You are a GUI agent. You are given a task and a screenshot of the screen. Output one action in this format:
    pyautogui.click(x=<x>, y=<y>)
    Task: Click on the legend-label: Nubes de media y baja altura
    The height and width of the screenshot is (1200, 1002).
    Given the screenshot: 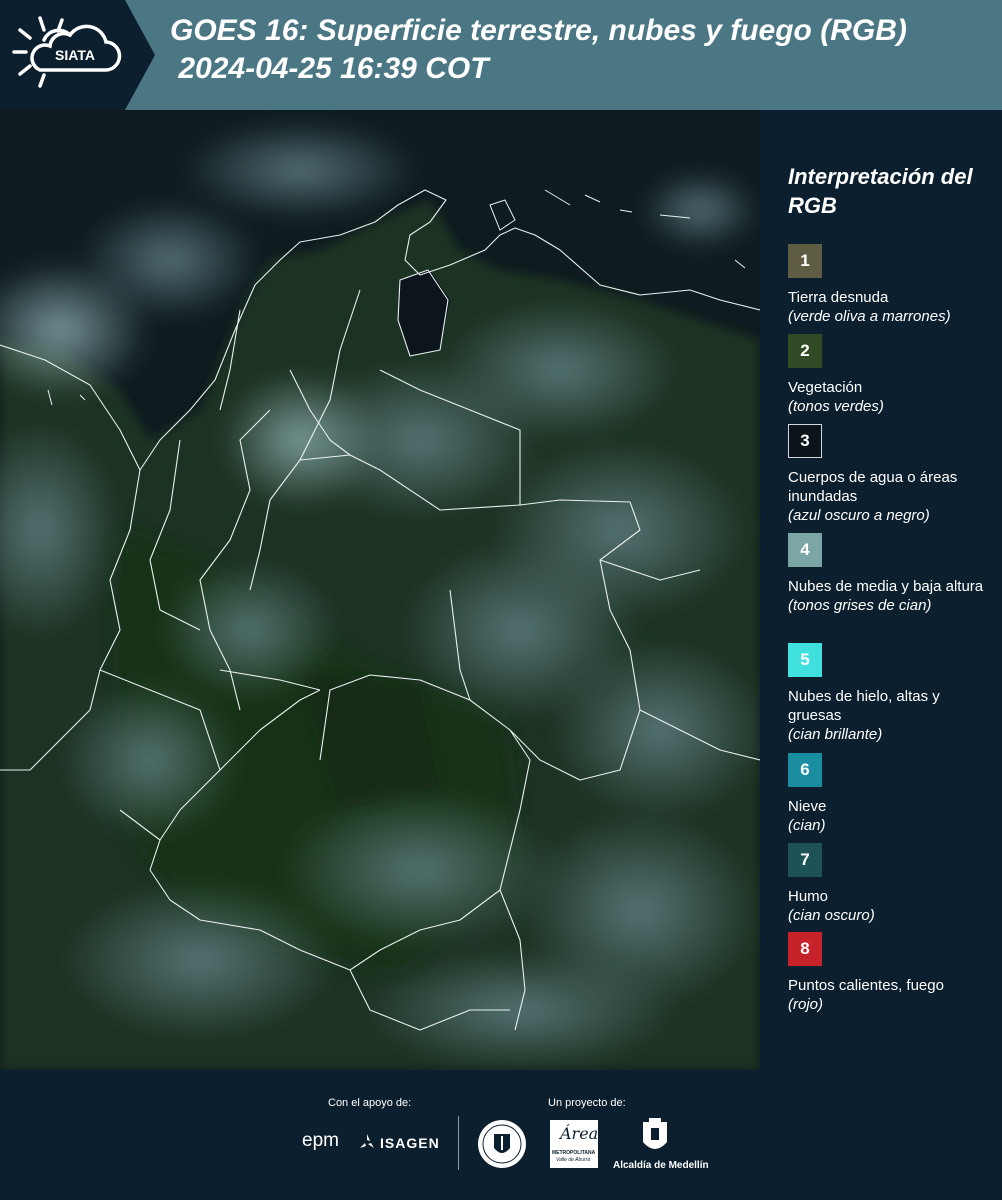 What is the action you would take?
    pyautogui.click(x=886, y=586)
    